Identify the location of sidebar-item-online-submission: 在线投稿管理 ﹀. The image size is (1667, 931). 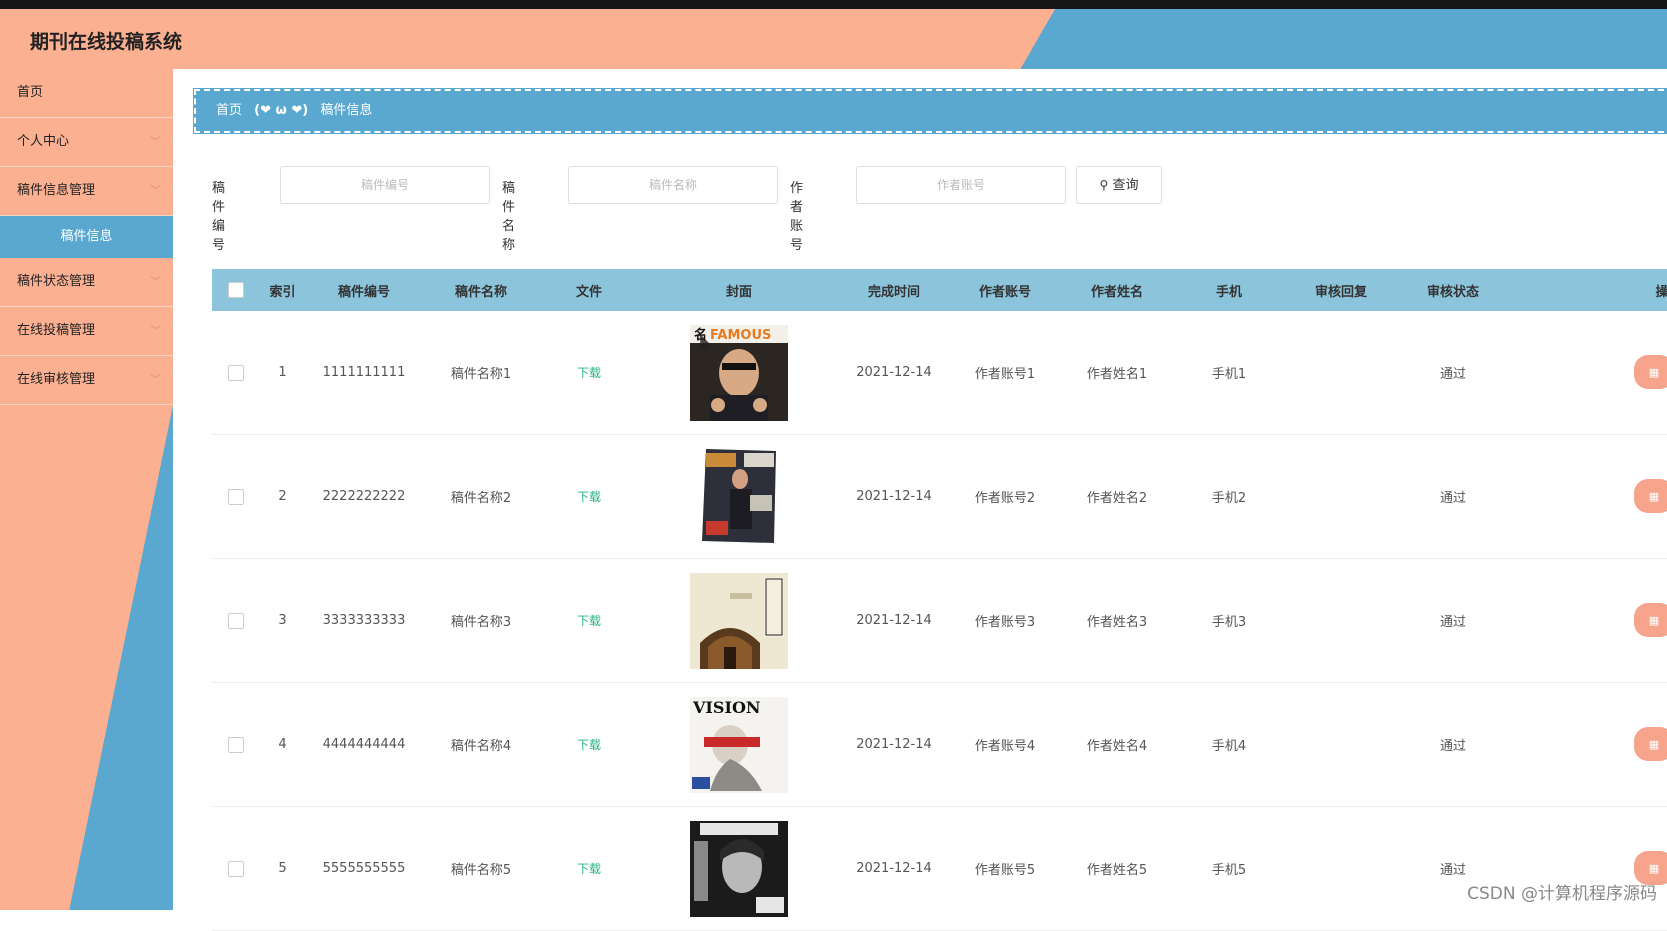
(86, 331).